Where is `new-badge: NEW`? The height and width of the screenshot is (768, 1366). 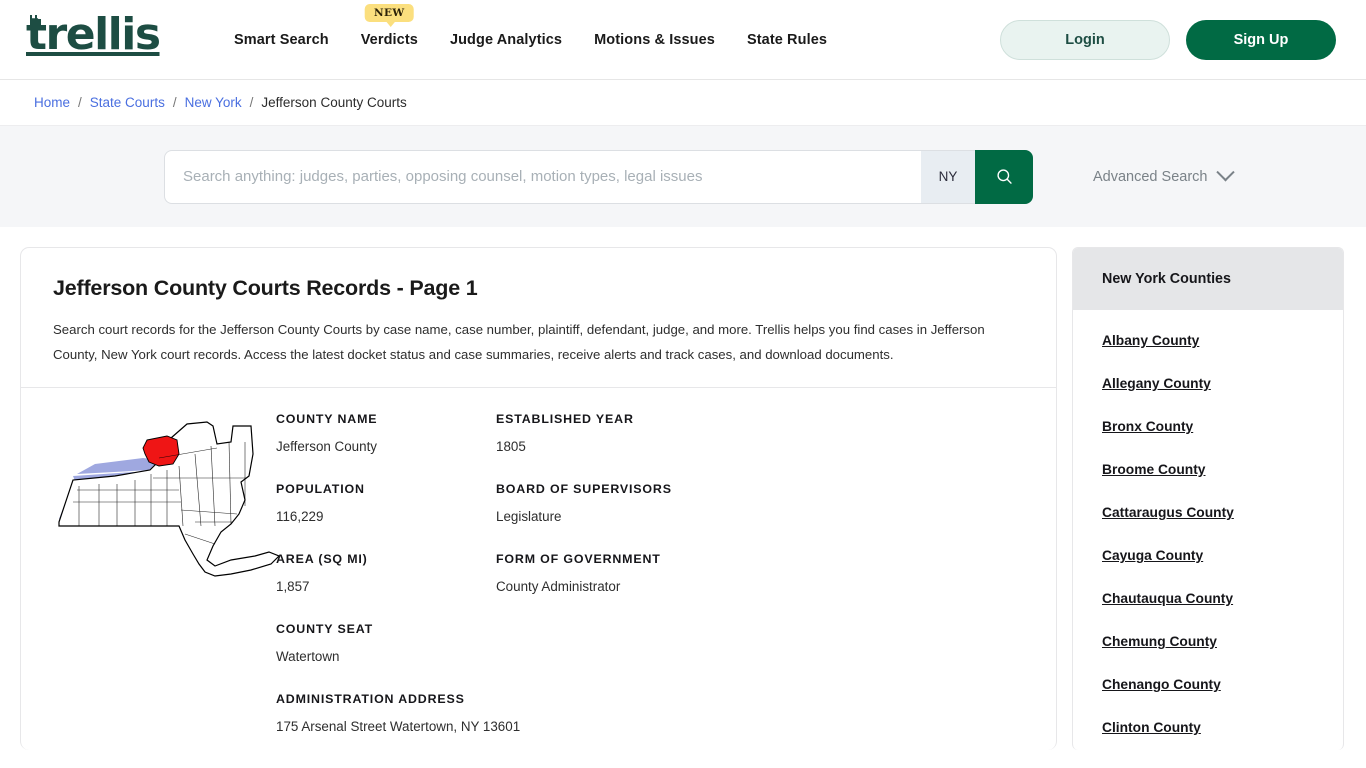 new-badge: NEW is located at coordinates (389, 15).